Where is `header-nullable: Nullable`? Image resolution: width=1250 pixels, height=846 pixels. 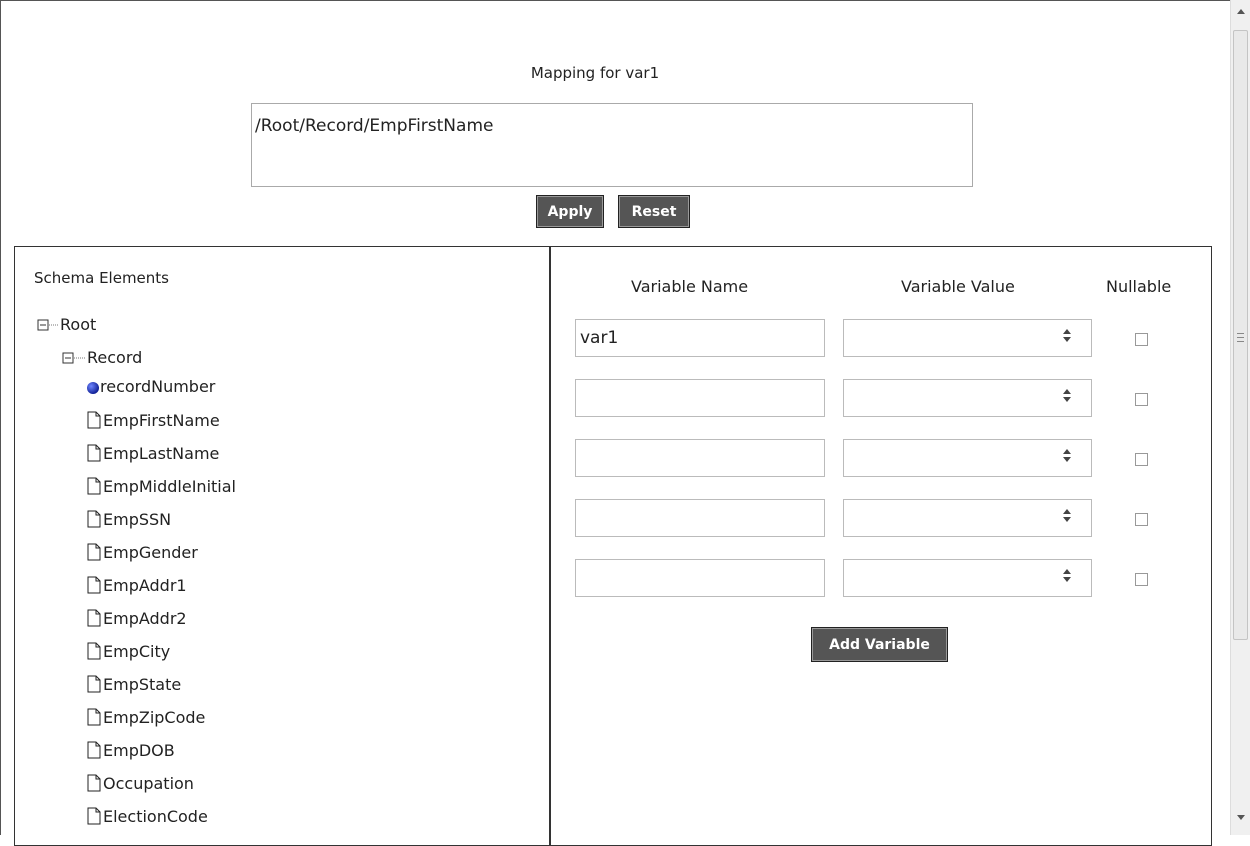 header-nullable: Nullable is located at coordinates (1139, 286).